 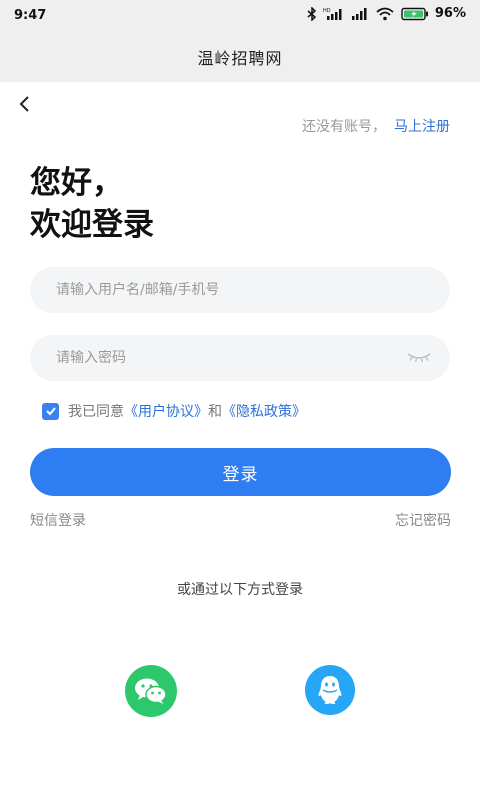 I want to click on register-prompt: 还没有账号， 马上注册, so click(x=376, y=126).